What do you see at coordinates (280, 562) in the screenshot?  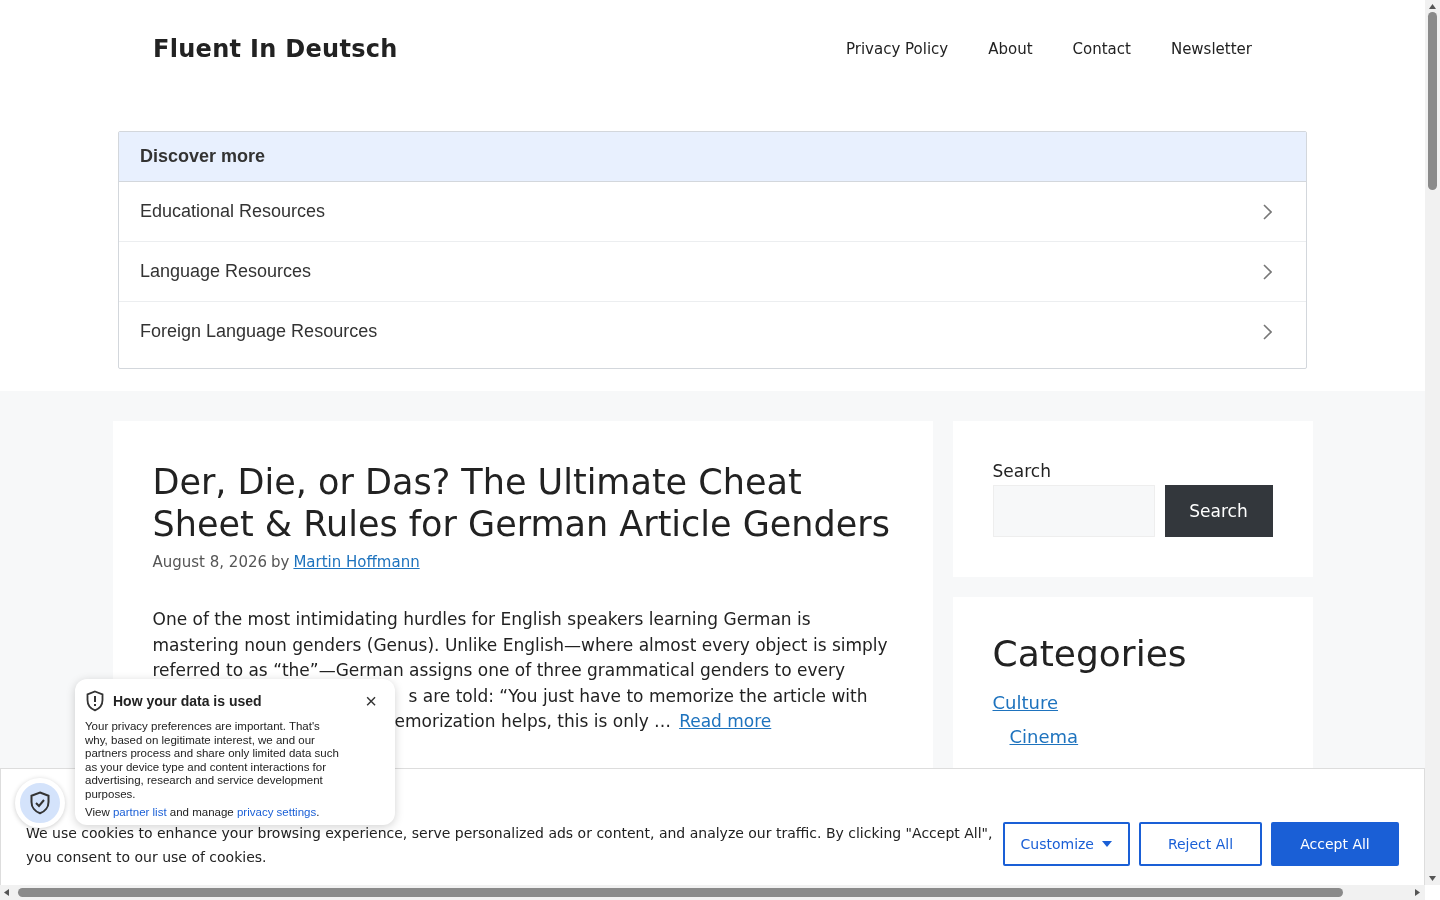 I see `byline-text: by` at bounding box center [280, 562].